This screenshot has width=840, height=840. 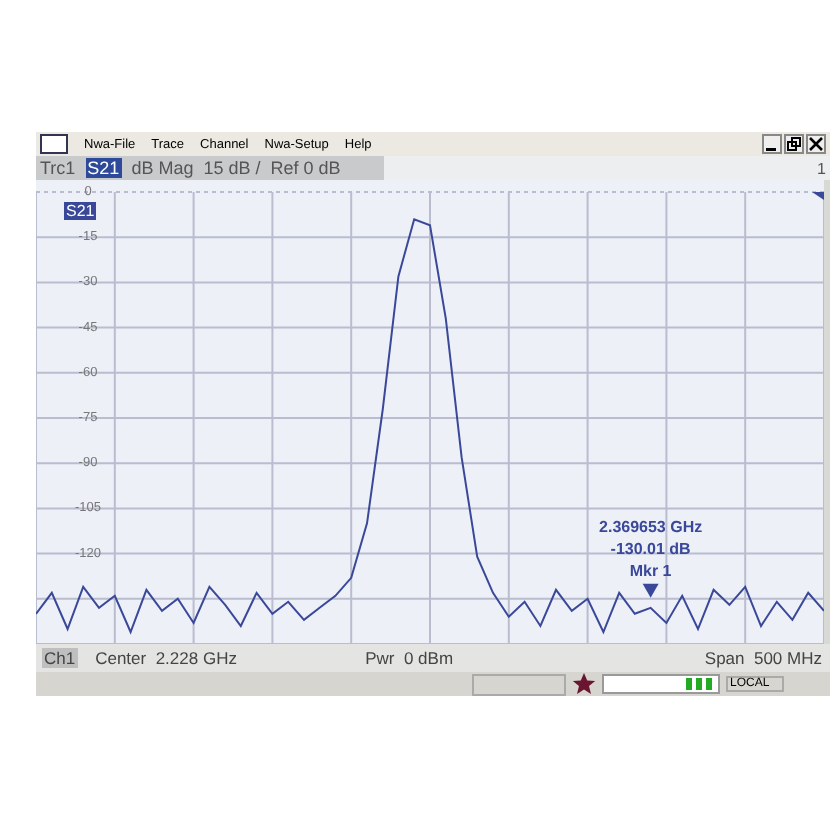 I want to click on close-icon, so click(x=816, y=144).